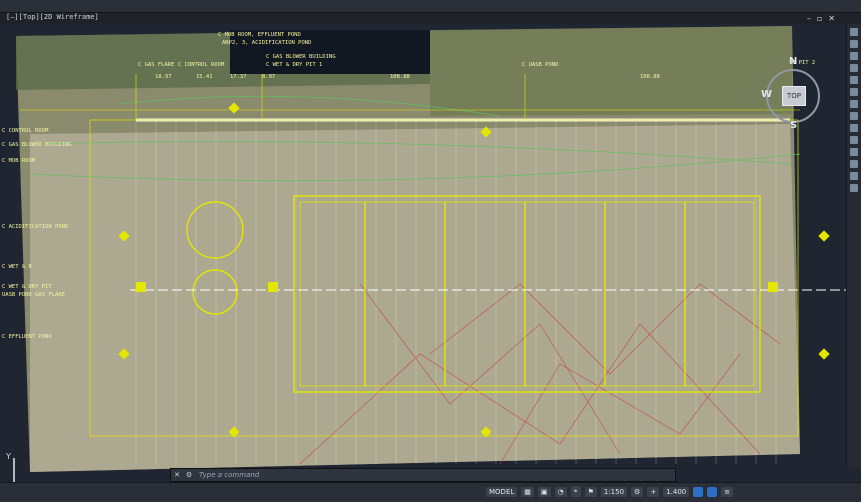 Image resolution: width=861 pixels, height=502 pixels. Describe the element at coordinates (590, 491) in the screenshot. I see `annotation-visibility-icon: ⚑` at that location.